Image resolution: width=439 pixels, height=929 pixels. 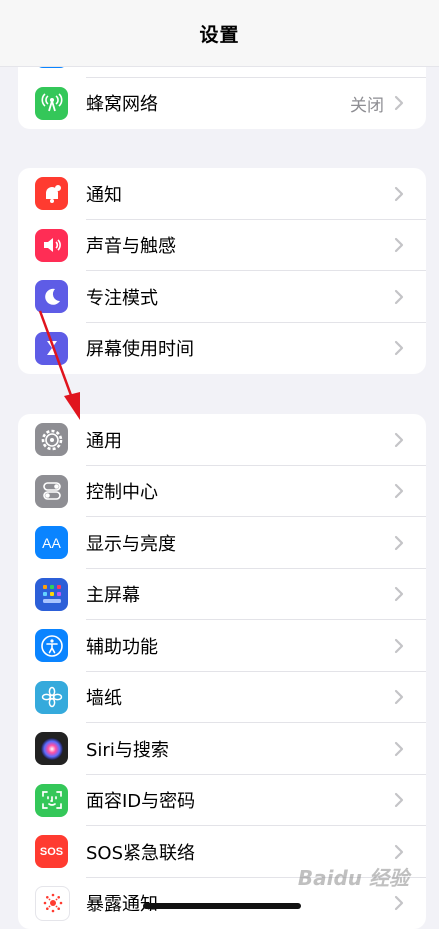 What do you see at coordinates (51, 697) in the screenshot?
I see `flower-icon` at bounding box center [51, 697].